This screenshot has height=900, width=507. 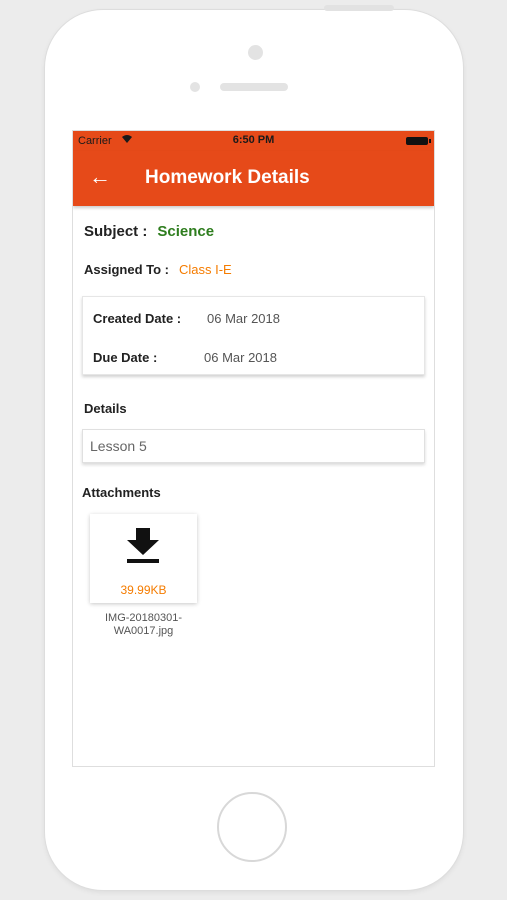 What do you see at coordinates (116, 231) in the screenshot?
I see `subject-label: Subject :` at bounding box center [116, 231].